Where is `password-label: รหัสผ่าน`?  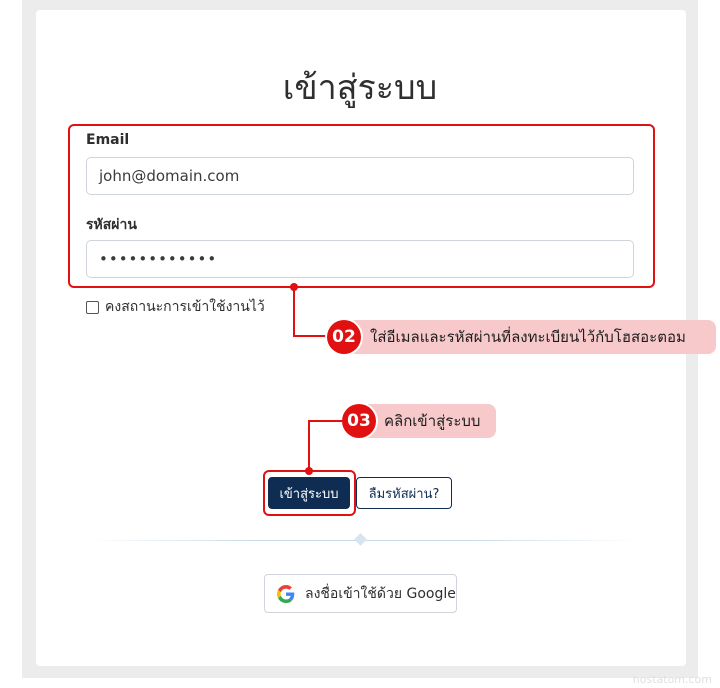 password-label: รหัสผ่าน is located at coordinates (111, 225).